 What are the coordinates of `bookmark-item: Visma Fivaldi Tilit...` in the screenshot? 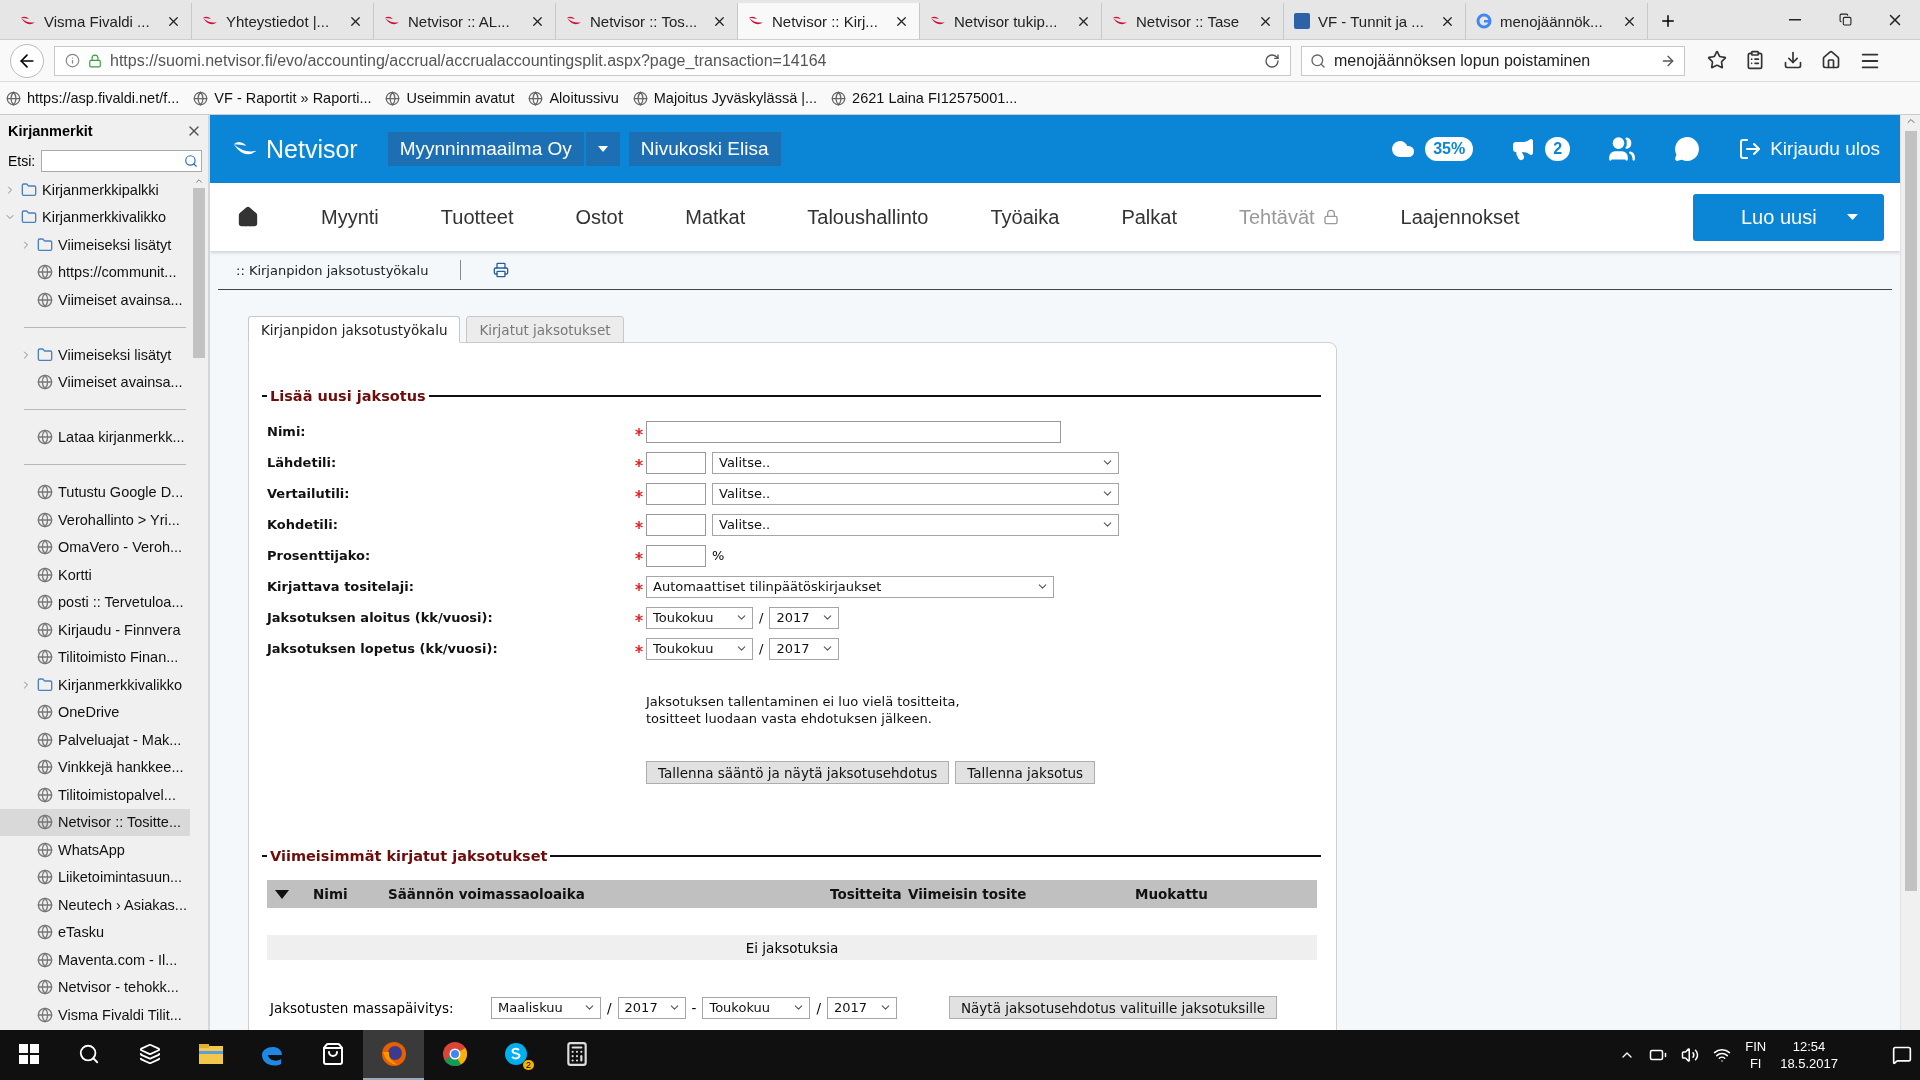 It's located at (95, 1015).